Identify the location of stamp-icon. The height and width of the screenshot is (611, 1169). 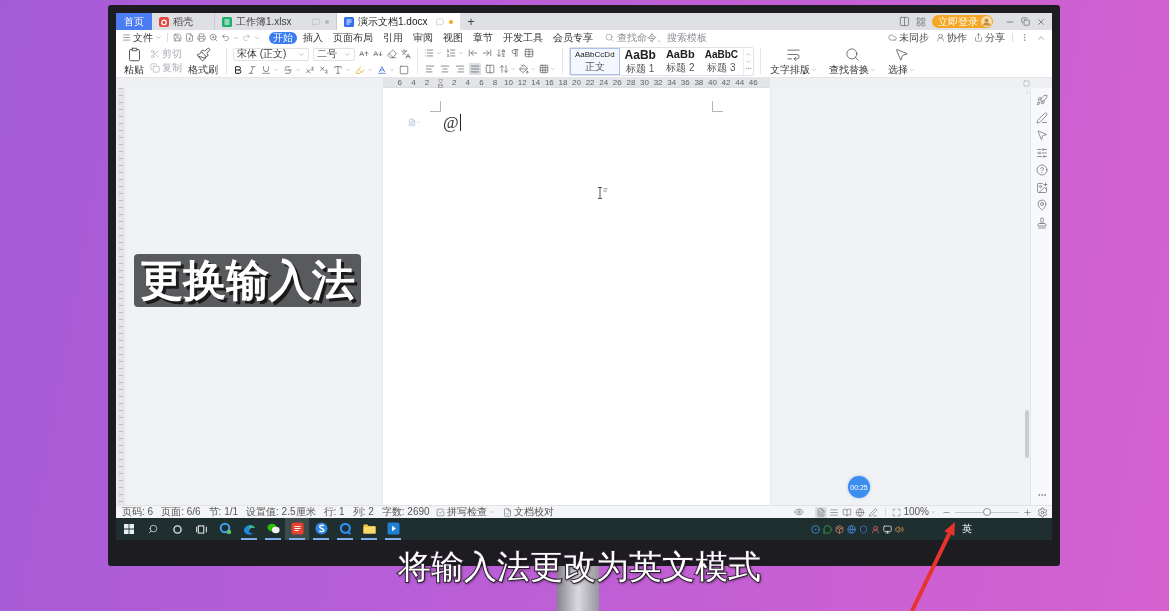
(1041, 222).